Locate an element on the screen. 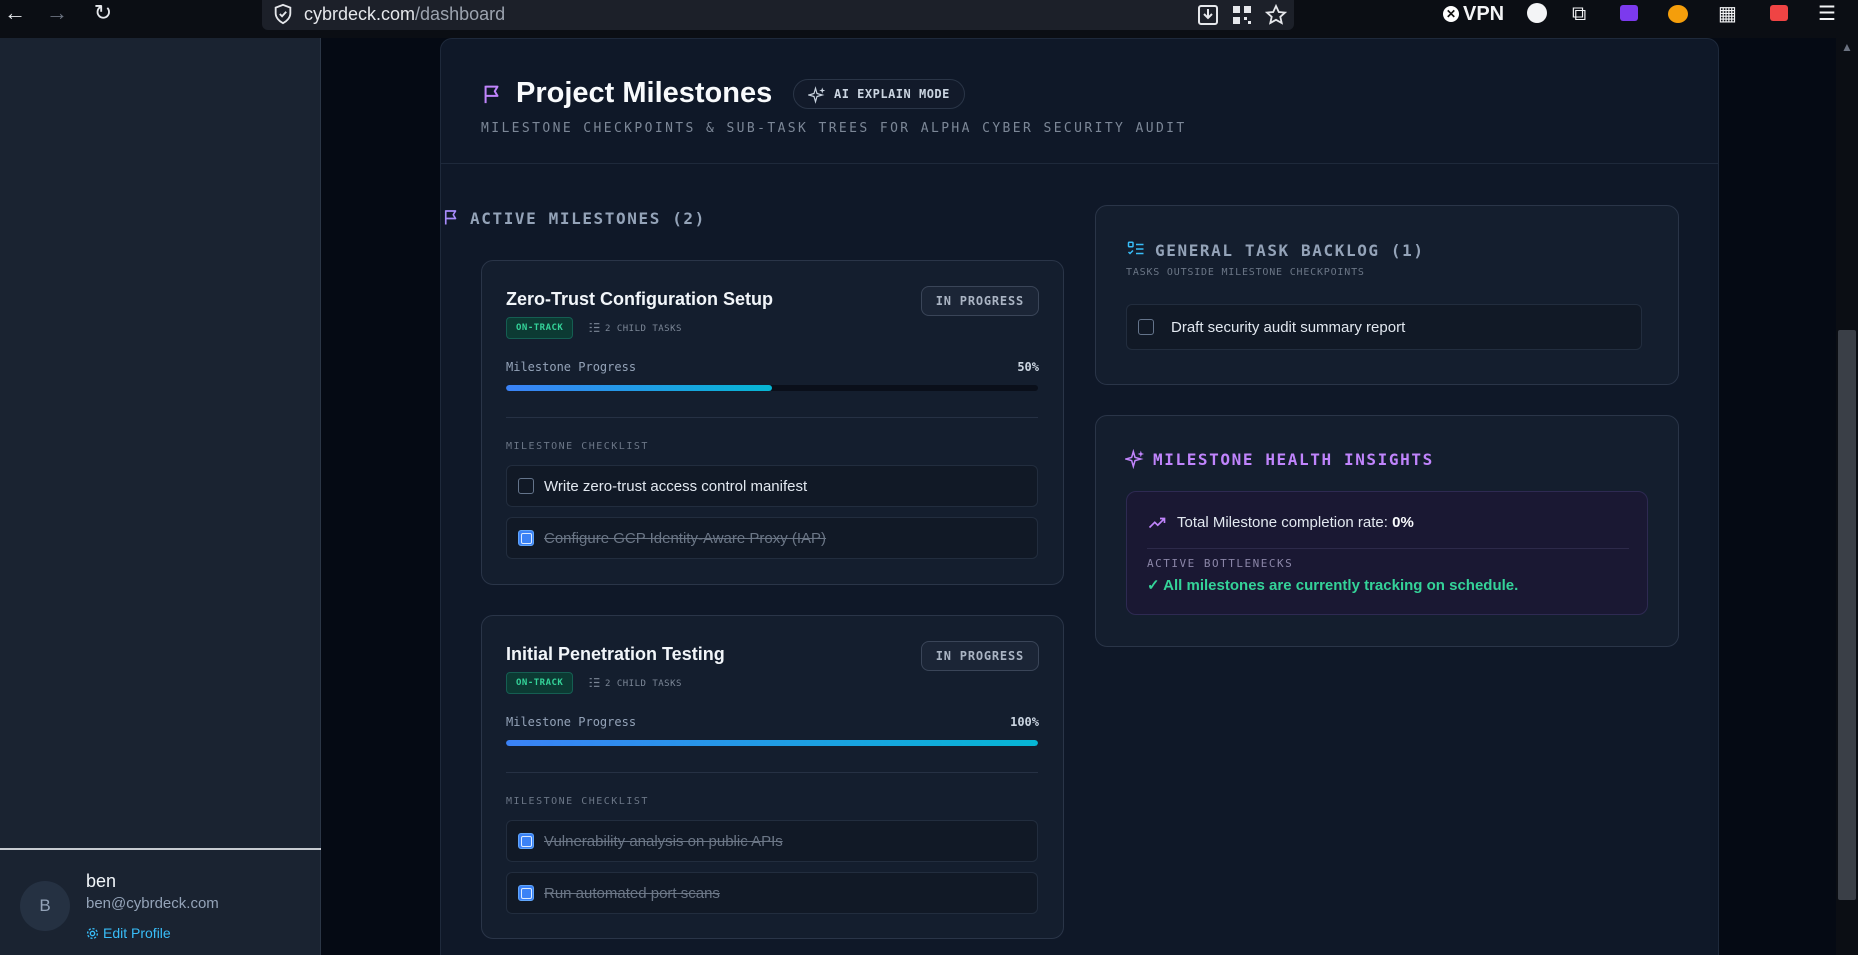 The height and width of the screenshot is (955, 1858). menu-icon: ☰ is located at coordinates (1827, 15).